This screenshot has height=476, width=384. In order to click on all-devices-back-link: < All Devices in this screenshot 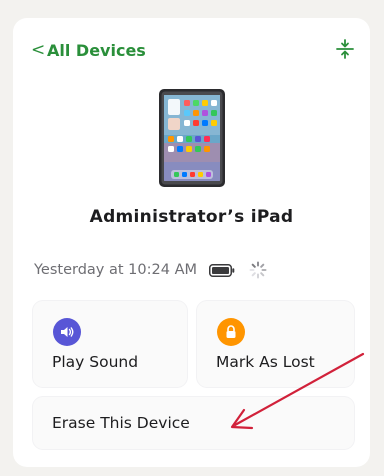, I will do `click(88, 50)`.